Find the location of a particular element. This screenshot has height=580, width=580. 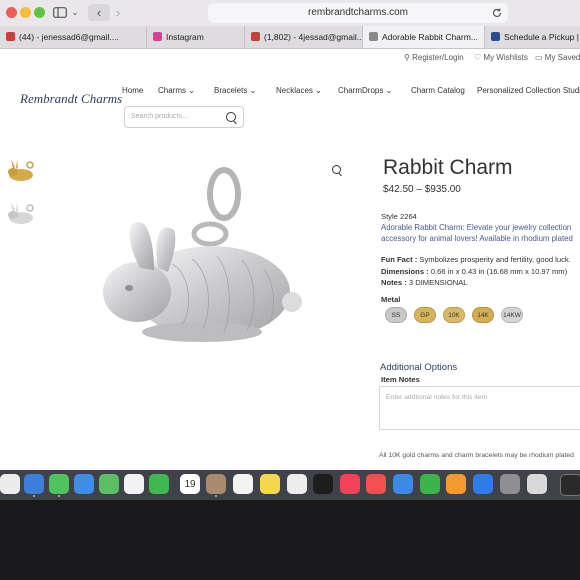

nav-charms: Charms ⌄ is located at coordinates (176, 90).